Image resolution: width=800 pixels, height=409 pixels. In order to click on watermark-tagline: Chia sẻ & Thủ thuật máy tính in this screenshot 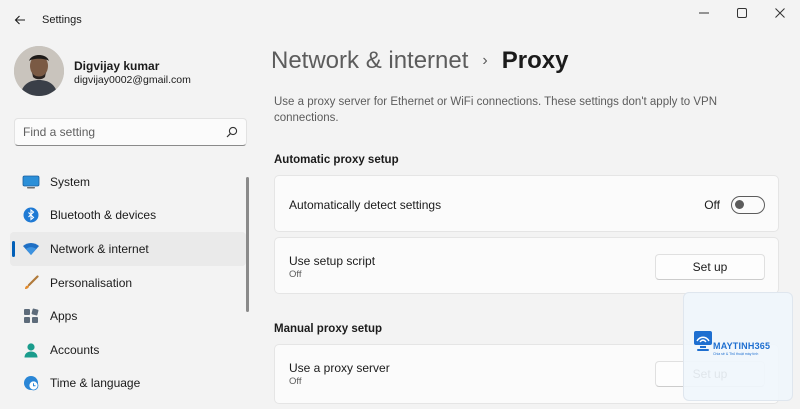, I will do `click(736, 354)`.